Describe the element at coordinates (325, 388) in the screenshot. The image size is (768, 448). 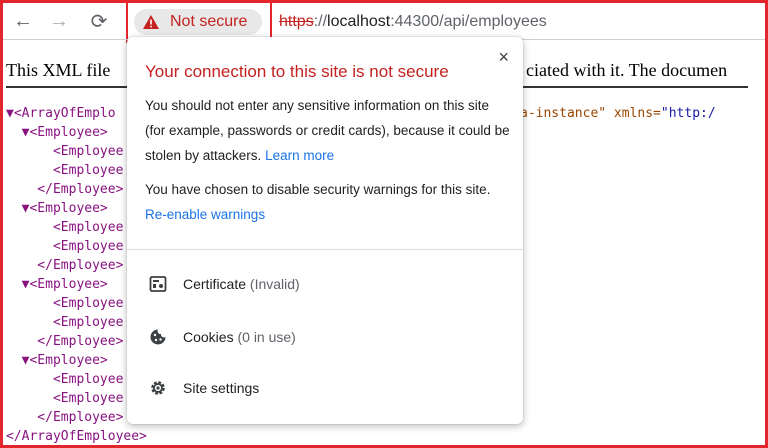
I see `site-settings-row: Site settings` at that location.